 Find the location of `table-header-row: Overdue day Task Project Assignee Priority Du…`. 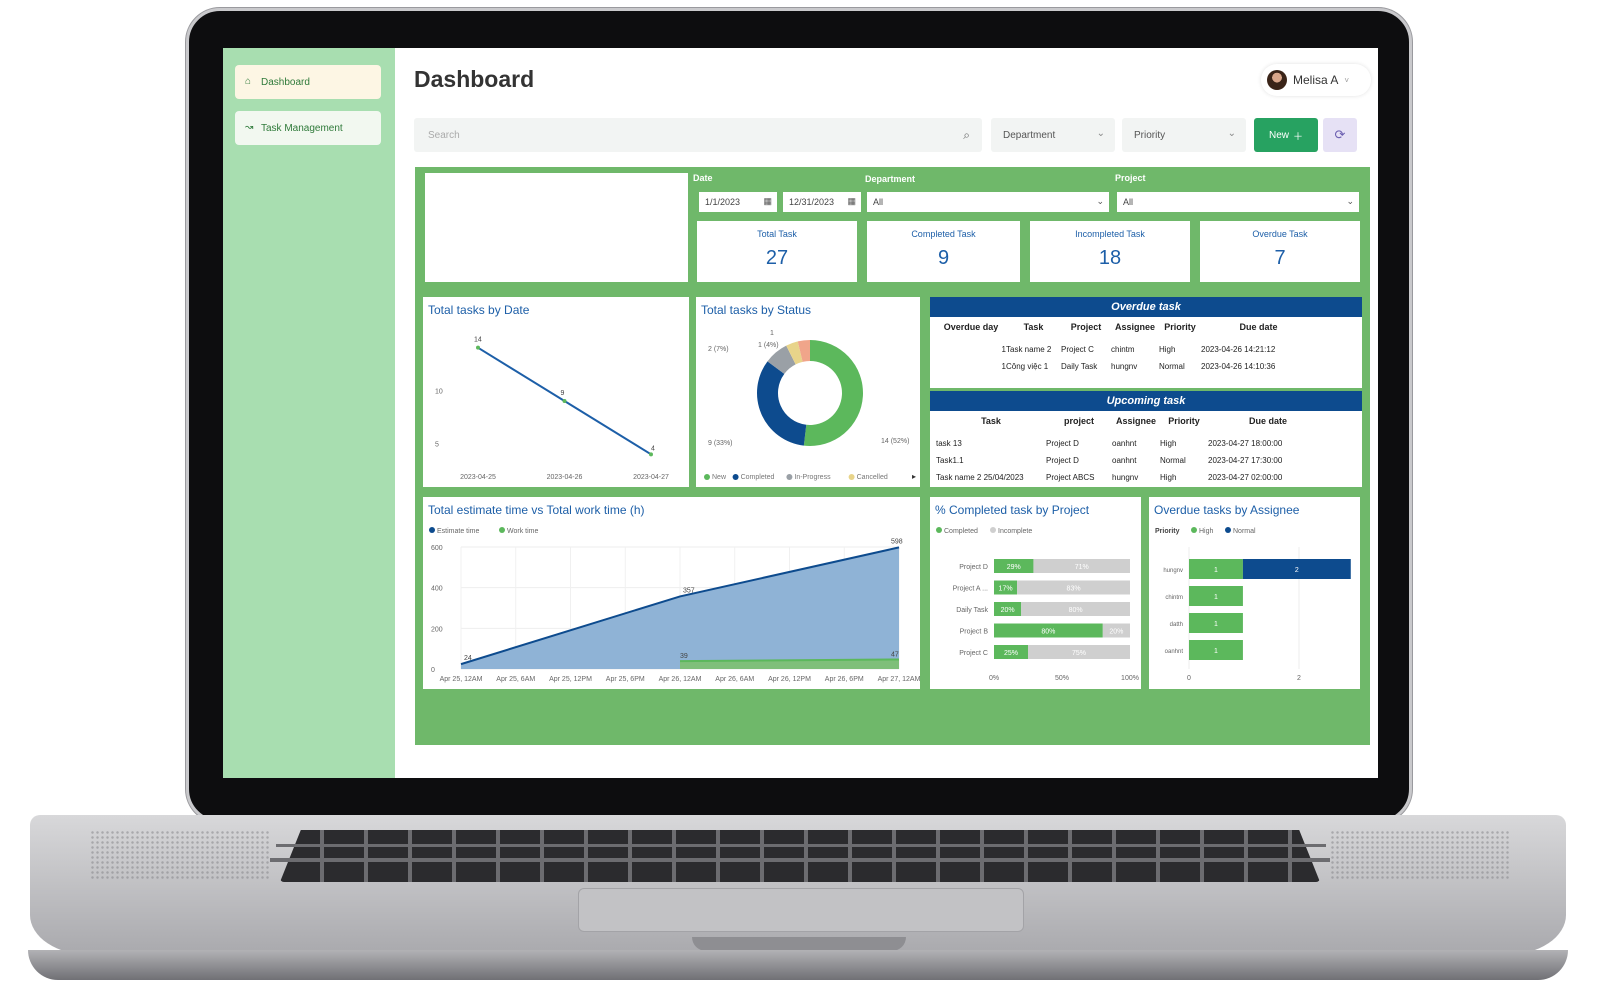

table-header-row: Overdue day Task Project Assignee Priority Du… is located at coordinates (1146, 327).